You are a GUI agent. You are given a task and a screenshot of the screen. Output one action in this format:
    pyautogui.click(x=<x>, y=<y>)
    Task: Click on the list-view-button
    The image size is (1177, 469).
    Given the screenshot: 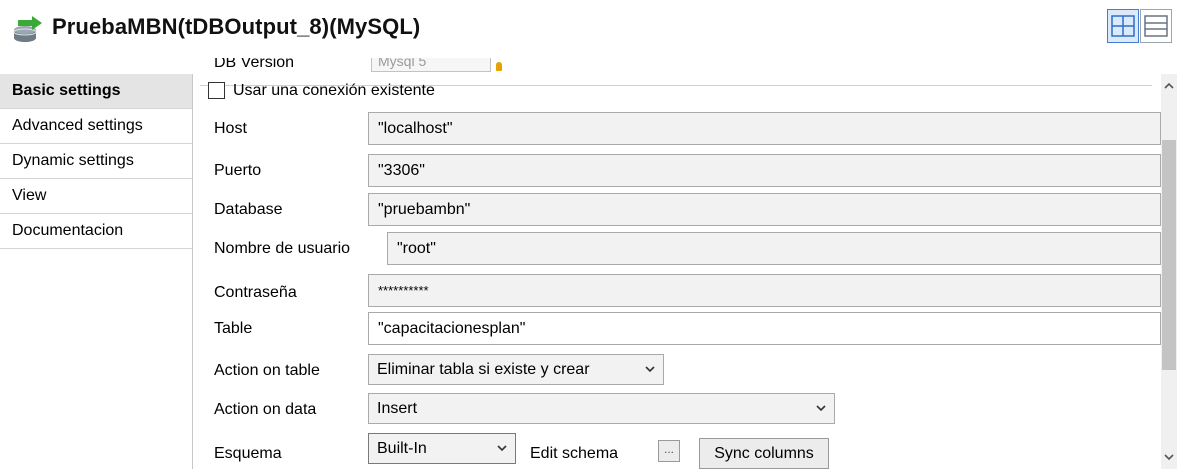 What is the action you would take?
    pyautogui.click(x=1156, y=26)
    